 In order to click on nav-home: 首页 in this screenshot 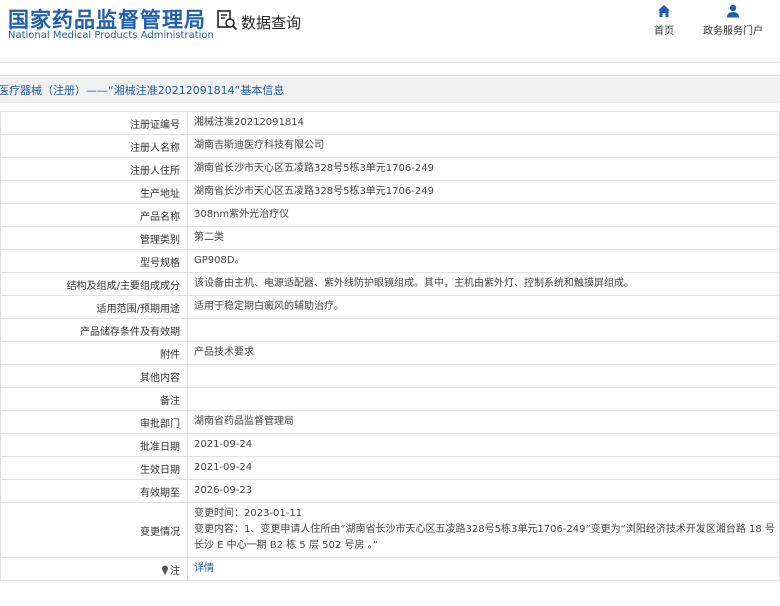, I will do `click(664, 20)`.